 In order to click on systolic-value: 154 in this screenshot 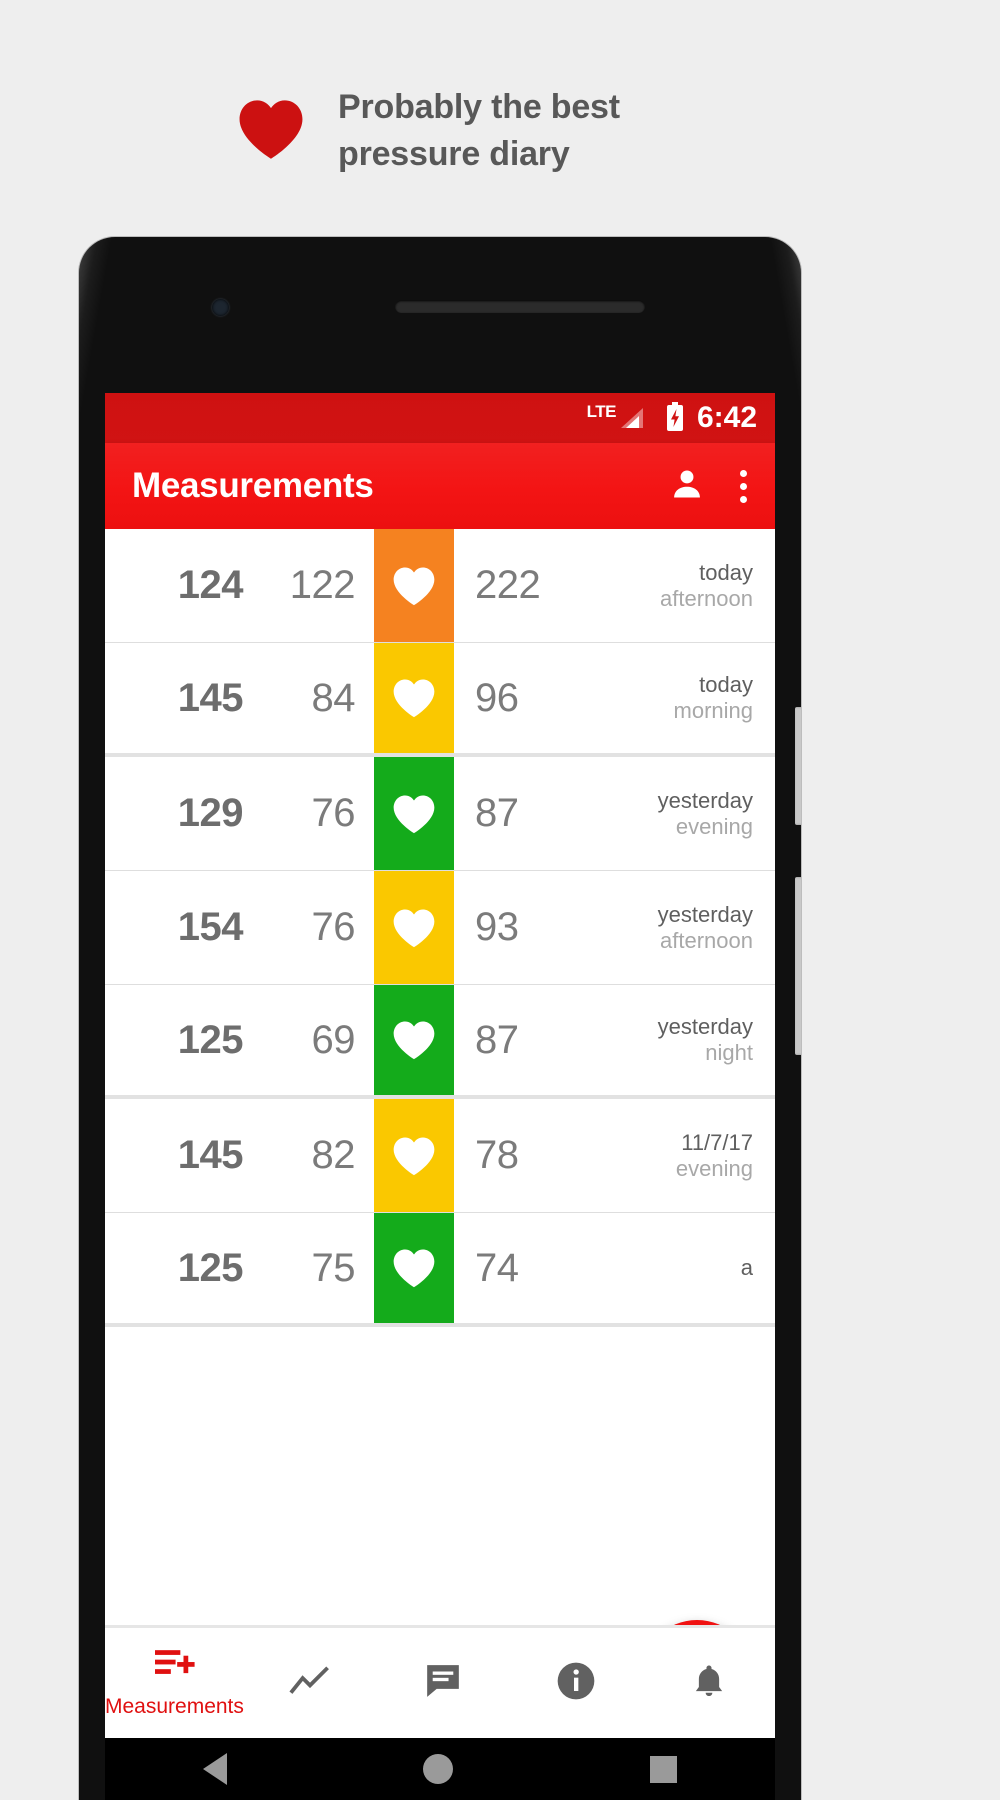, I will do `click(210, 927)`.